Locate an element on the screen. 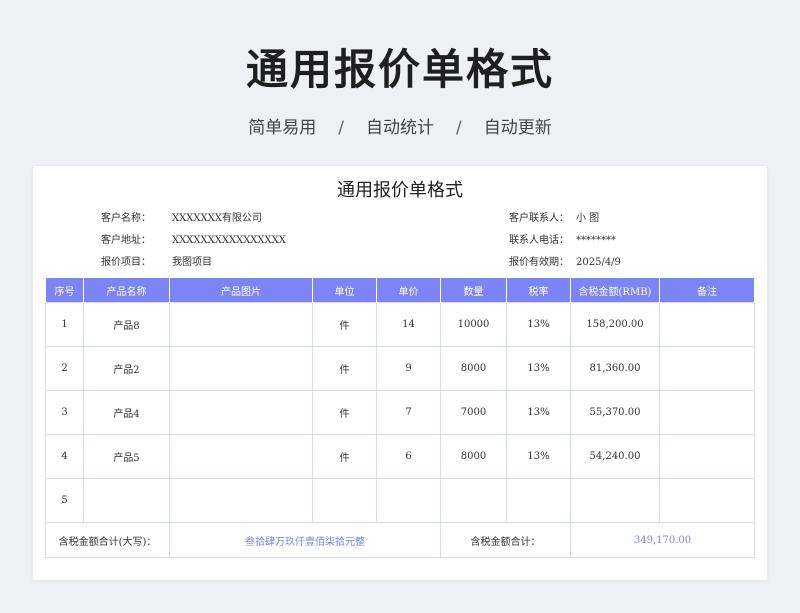 Image resolution: width=800 pixels, height=613 pixels. cell-price: 9 is located at coordinates (408, 368).